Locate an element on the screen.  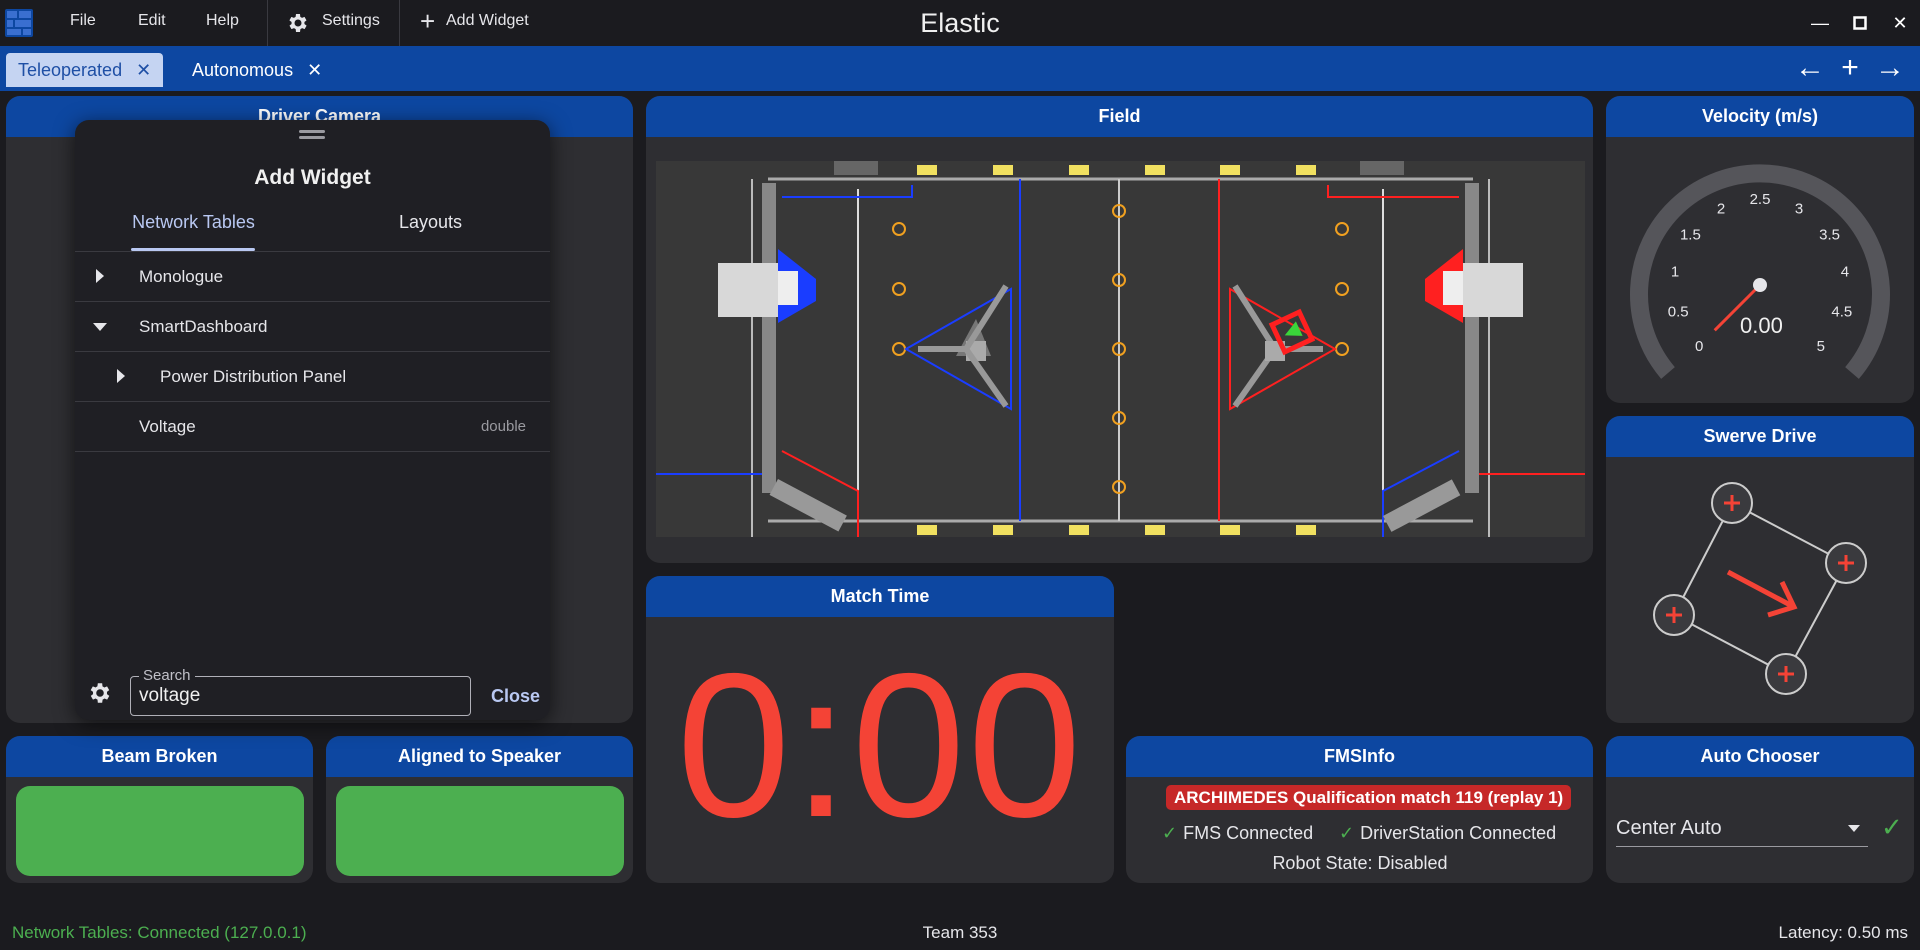
tab-teleoperated: Teleoperated ✕ is located at coordinates (85, 70).